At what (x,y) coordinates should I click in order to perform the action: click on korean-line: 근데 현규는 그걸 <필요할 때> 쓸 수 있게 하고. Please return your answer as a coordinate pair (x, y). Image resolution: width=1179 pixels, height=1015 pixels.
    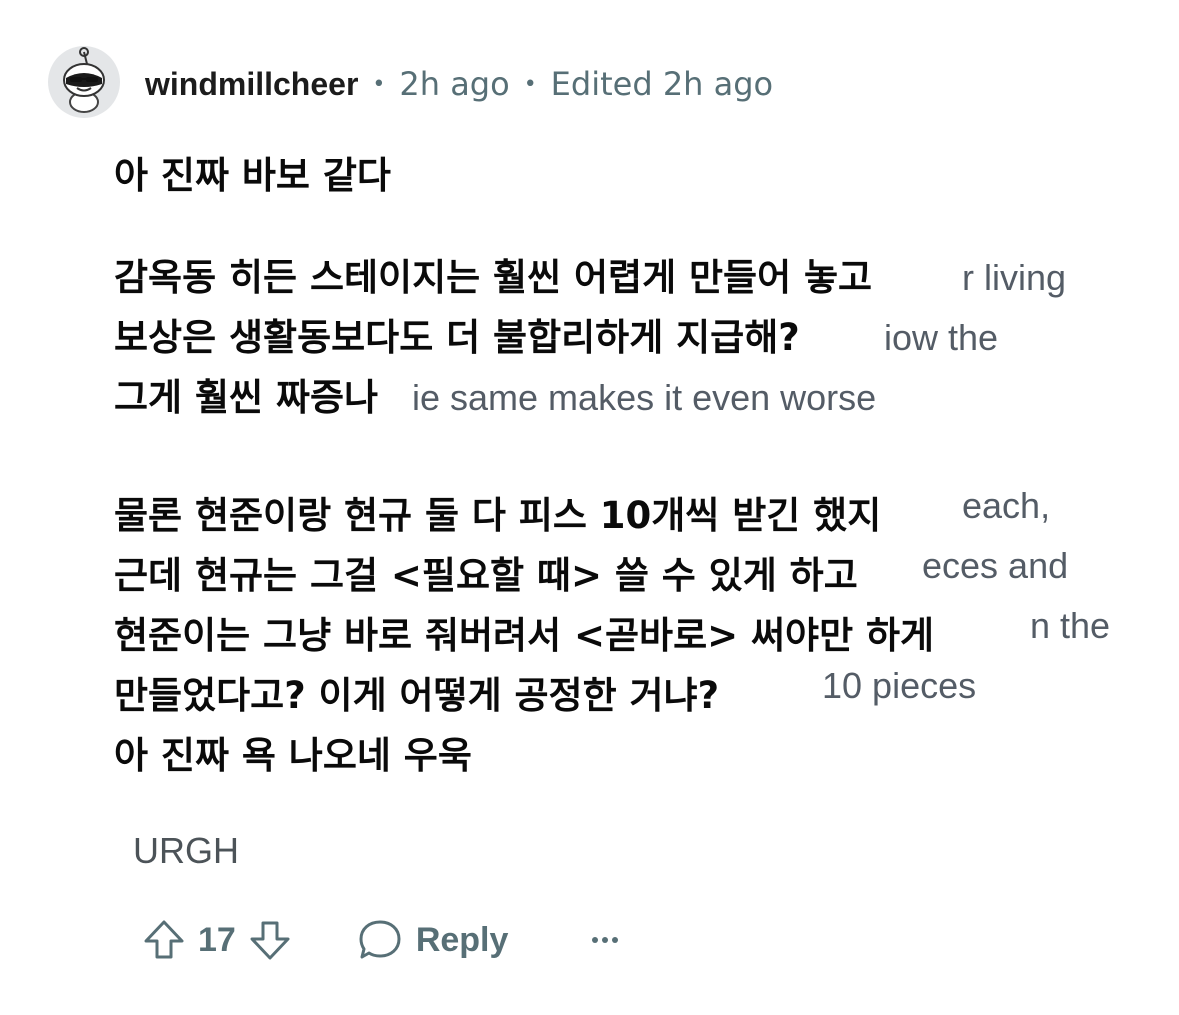
    Looking at the image, I should click on (488, 576).